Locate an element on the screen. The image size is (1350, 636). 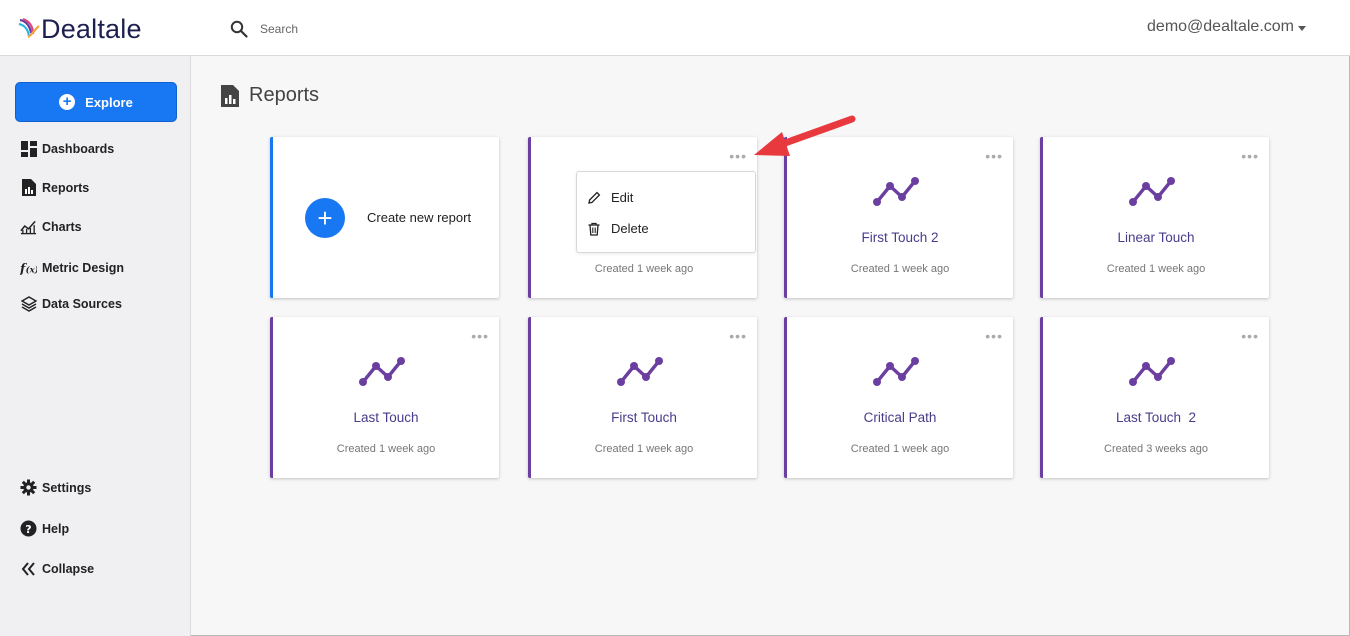
sidebar-item-settings: Settings is located at coordinates (55, 487).